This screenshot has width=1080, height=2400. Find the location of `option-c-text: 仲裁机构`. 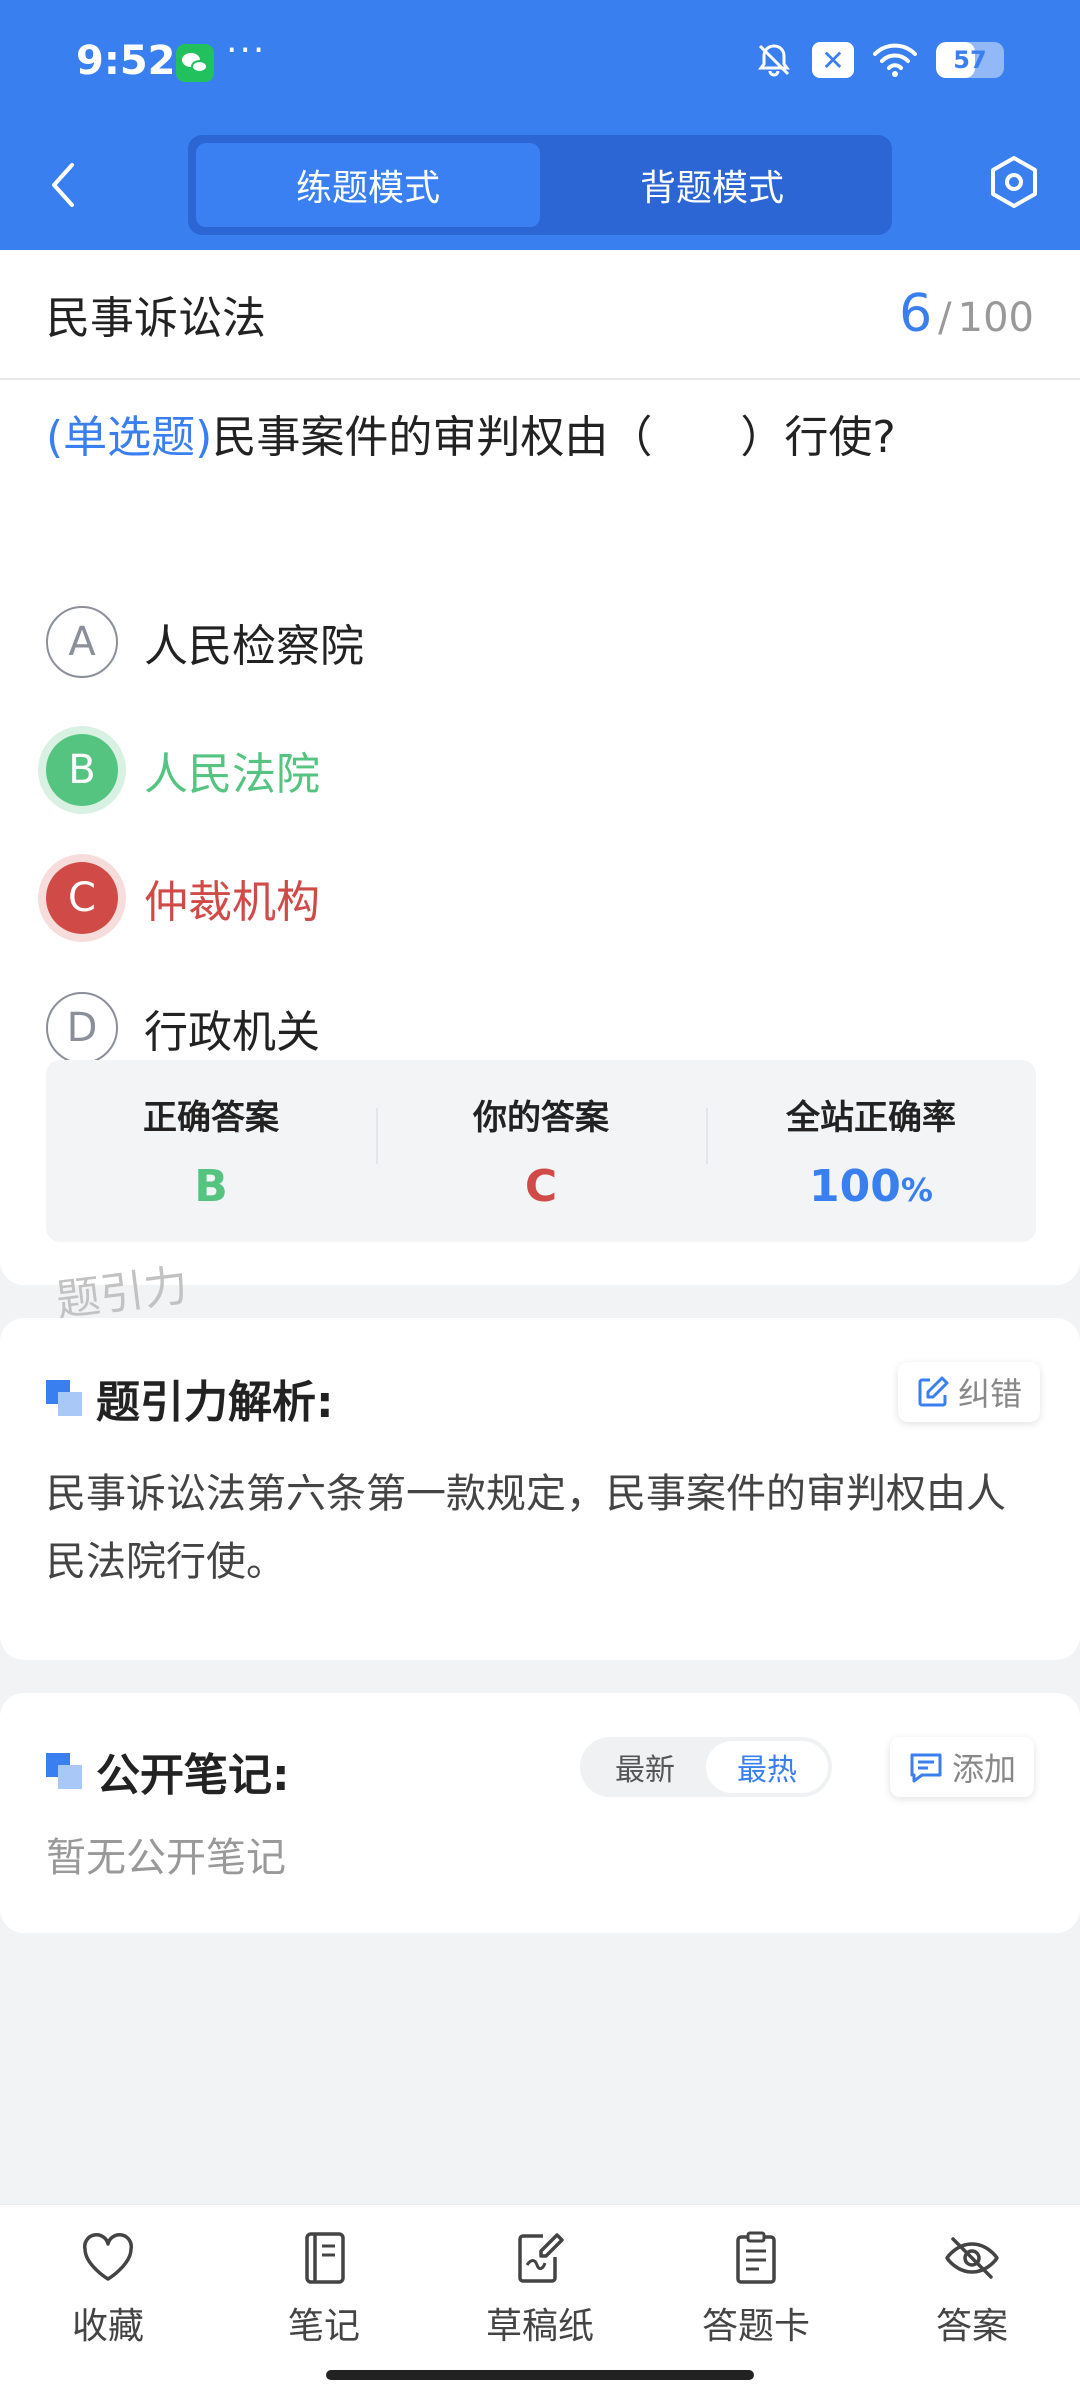

option-c-text: 仲裁机构 is located at coordinates (232, 902).